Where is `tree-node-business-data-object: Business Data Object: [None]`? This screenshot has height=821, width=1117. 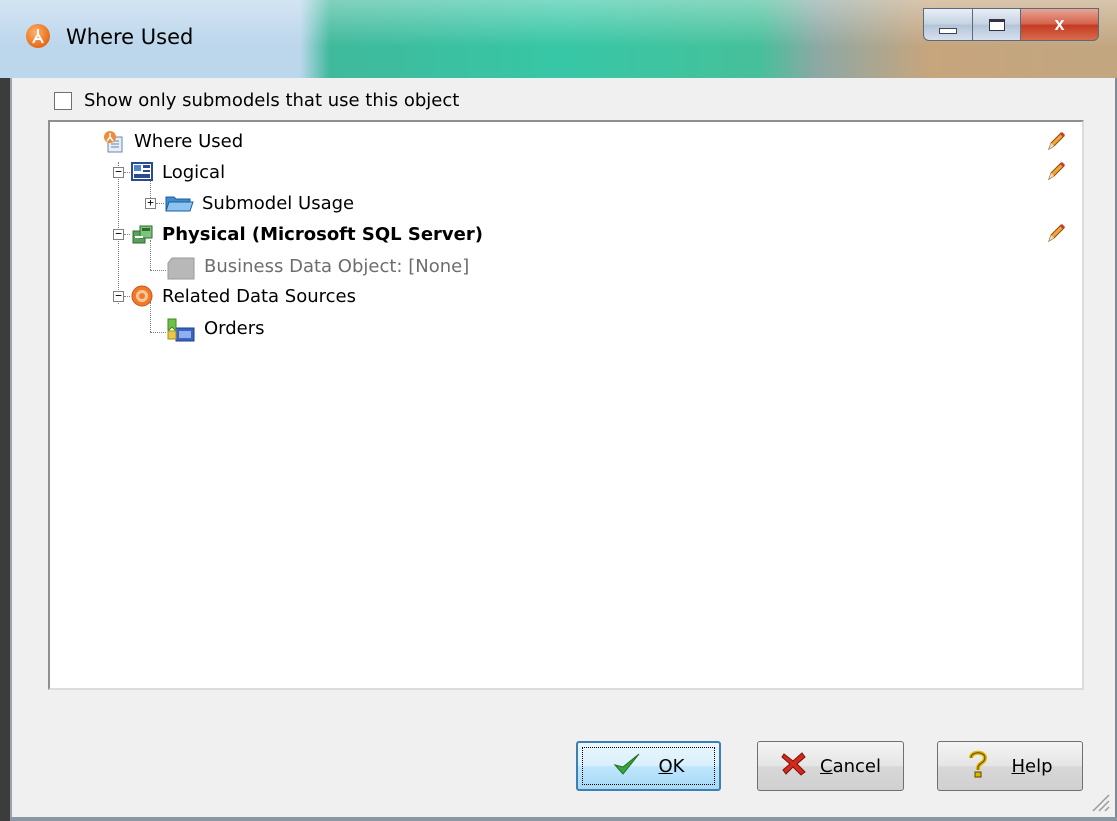 tree-node-business-data-object: Business Data Object: [None] is located at coordinates (317, 266).